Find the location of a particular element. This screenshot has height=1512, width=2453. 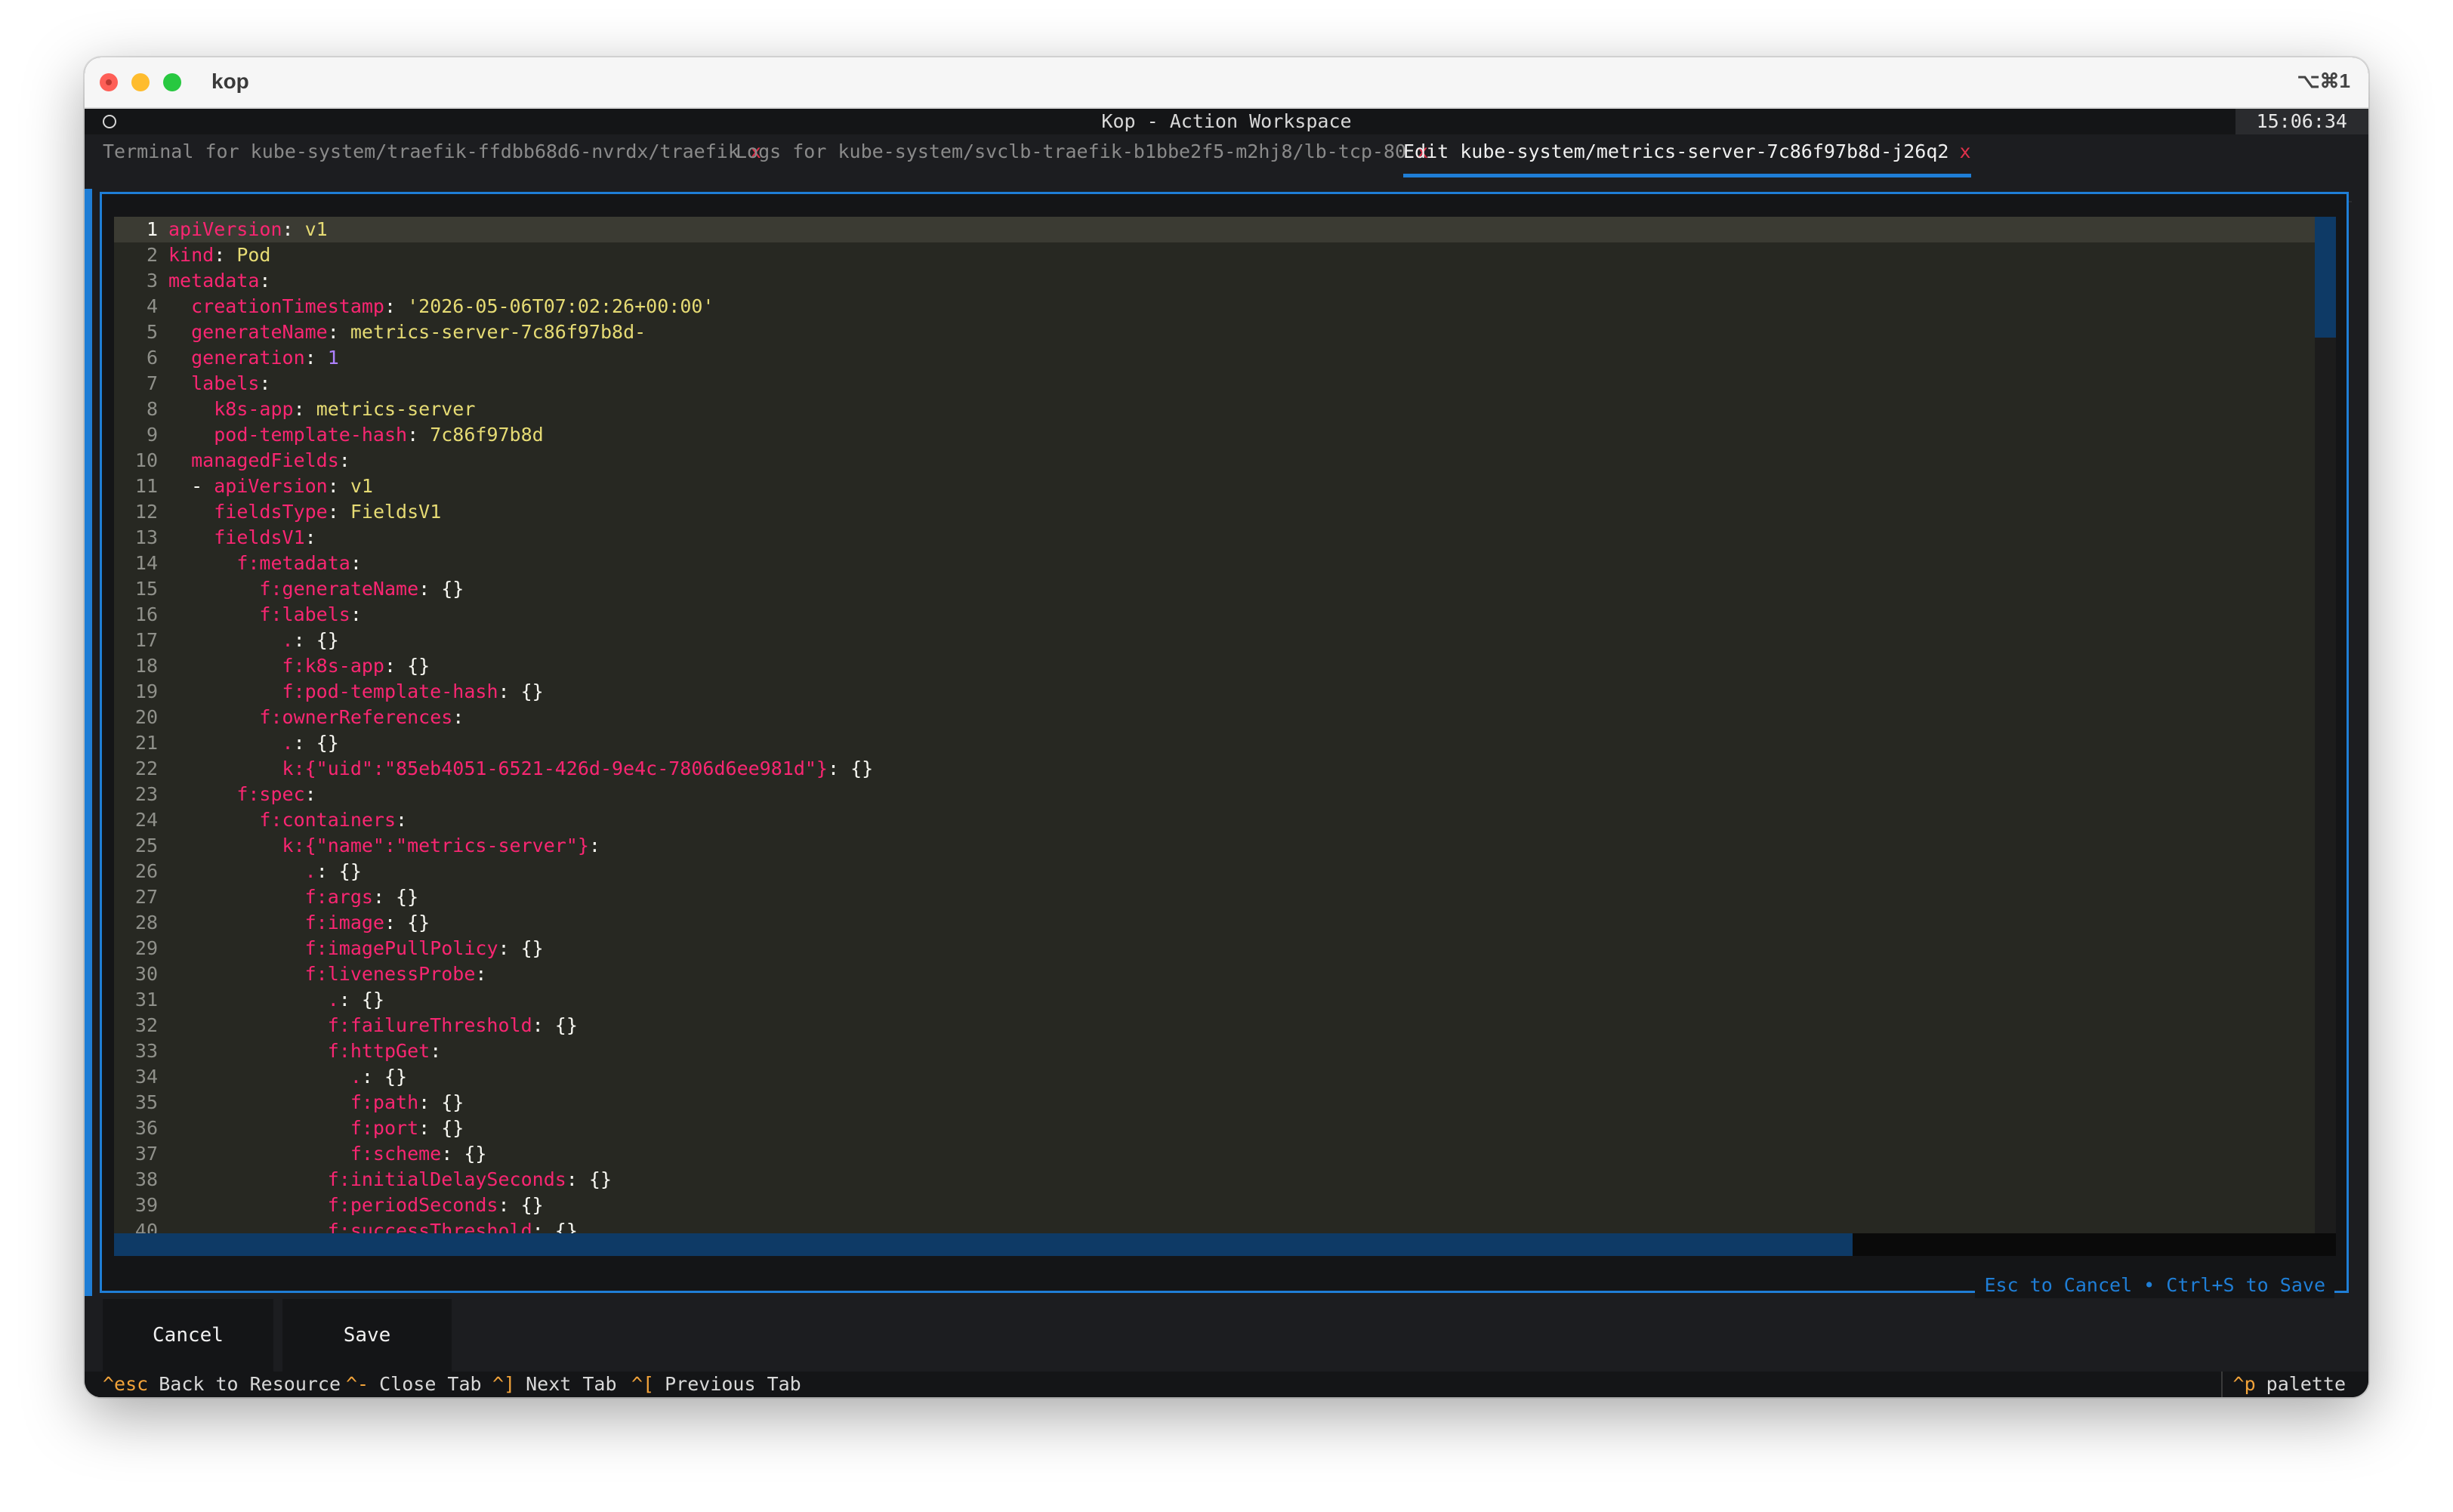

code-line: 33 f:httpGet: is located at coordinates (1214, 1051).